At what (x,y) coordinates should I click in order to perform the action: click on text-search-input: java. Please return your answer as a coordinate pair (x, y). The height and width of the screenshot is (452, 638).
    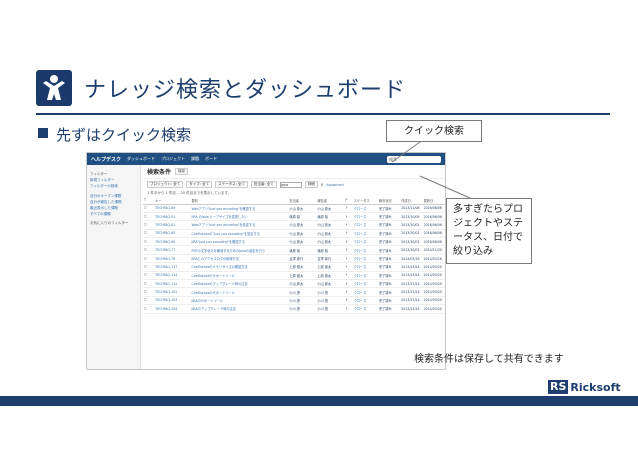
    Looking at the image, I should click on (290, 184).